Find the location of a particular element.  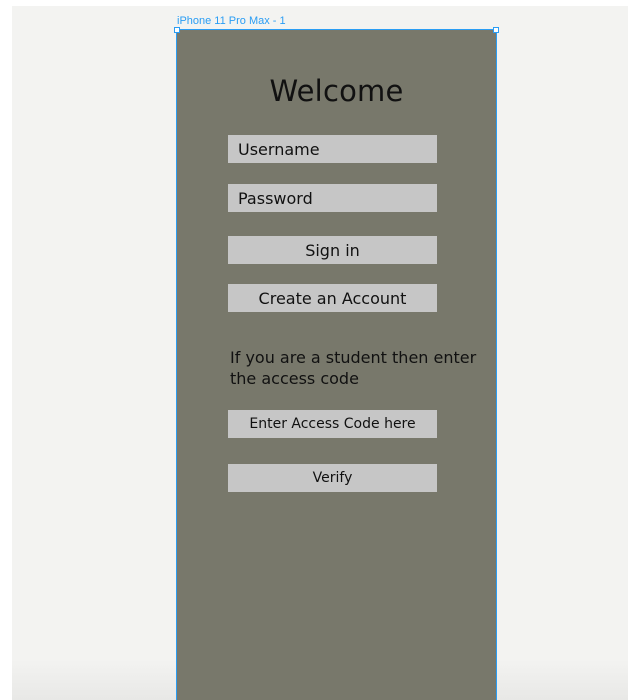

verify-button: Verify is located at coordinates (332, 478).